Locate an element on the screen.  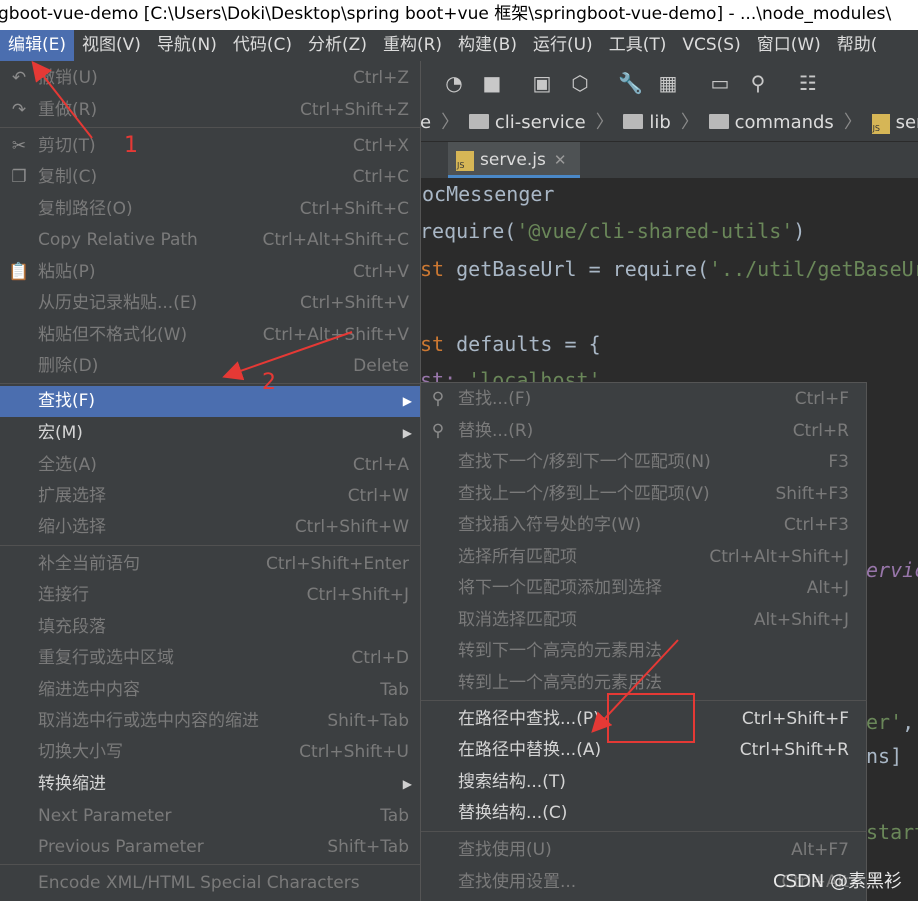
menu-navigate: 导航(N) is located at coordinates (187, 45).